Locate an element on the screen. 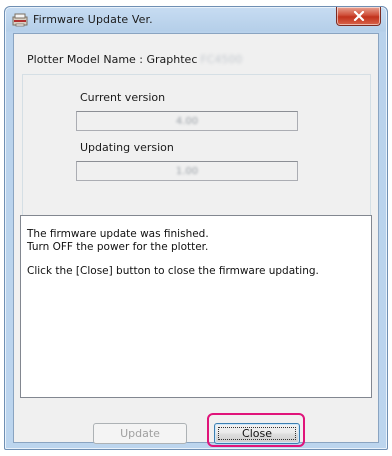 Image resolution: width=392 pixels, height=456 pixels. updating-version-value: 1.00 is located at coordinates (187, 171).